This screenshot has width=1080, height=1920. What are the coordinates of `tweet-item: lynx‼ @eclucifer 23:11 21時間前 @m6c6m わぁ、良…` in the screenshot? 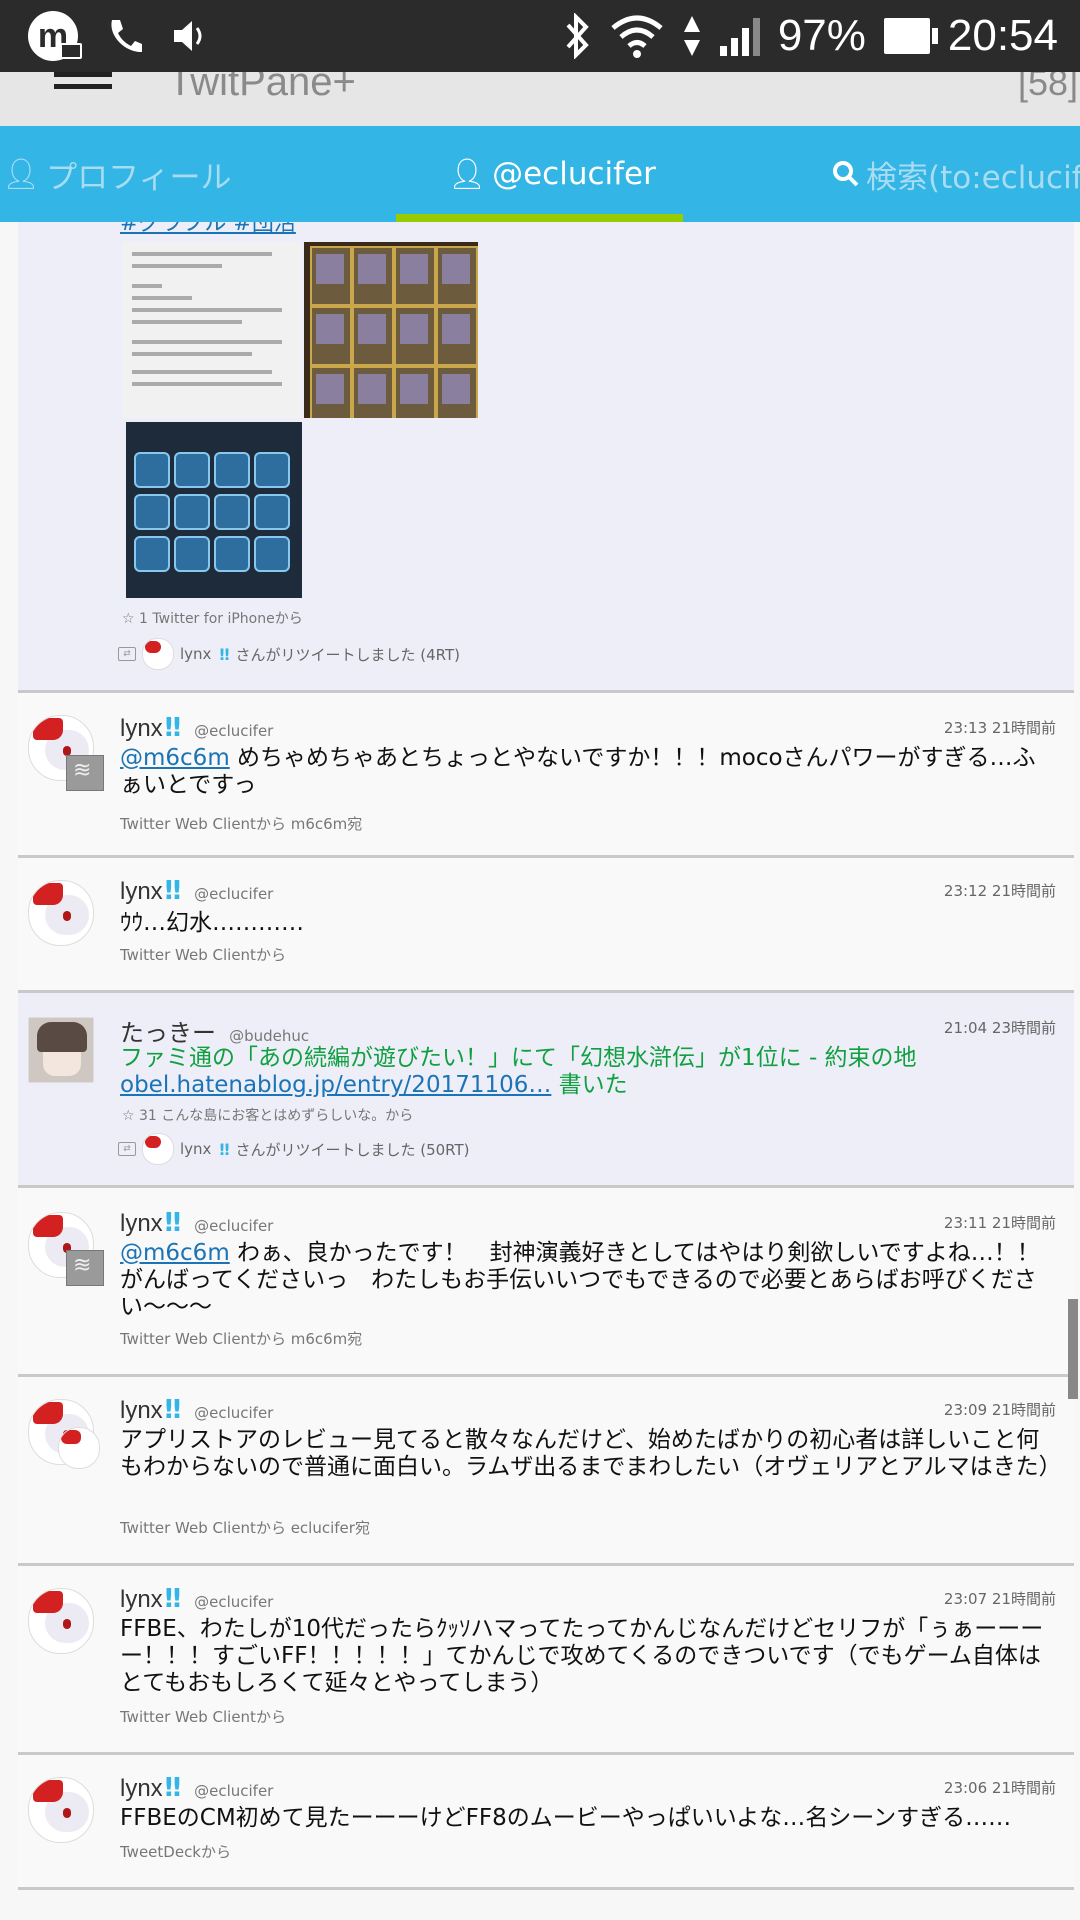 It's located at (546, 1282).